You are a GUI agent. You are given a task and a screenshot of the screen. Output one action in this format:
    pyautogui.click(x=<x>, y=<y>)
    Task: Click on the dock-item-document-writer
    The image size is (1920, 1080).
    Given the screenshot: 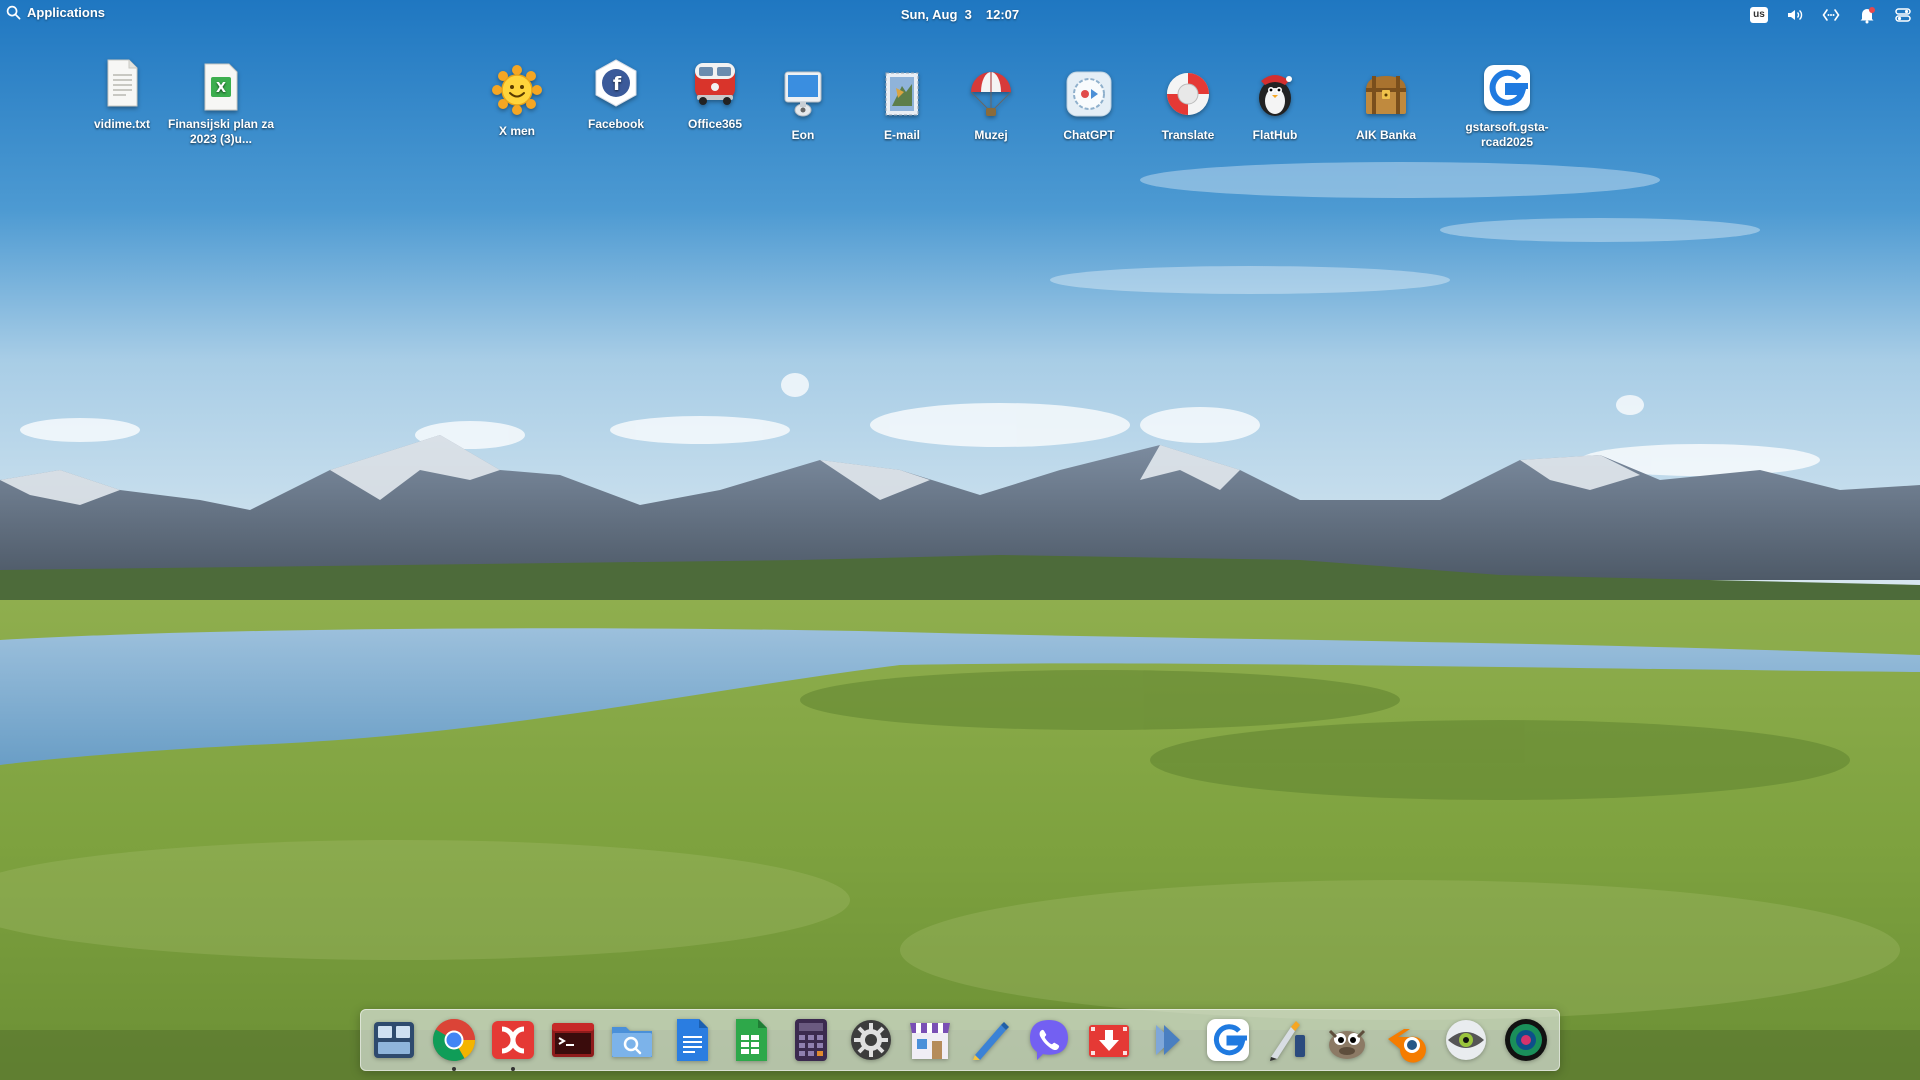 What is the action you would take?
    pyautogui.click(x=692, y=1040)
    